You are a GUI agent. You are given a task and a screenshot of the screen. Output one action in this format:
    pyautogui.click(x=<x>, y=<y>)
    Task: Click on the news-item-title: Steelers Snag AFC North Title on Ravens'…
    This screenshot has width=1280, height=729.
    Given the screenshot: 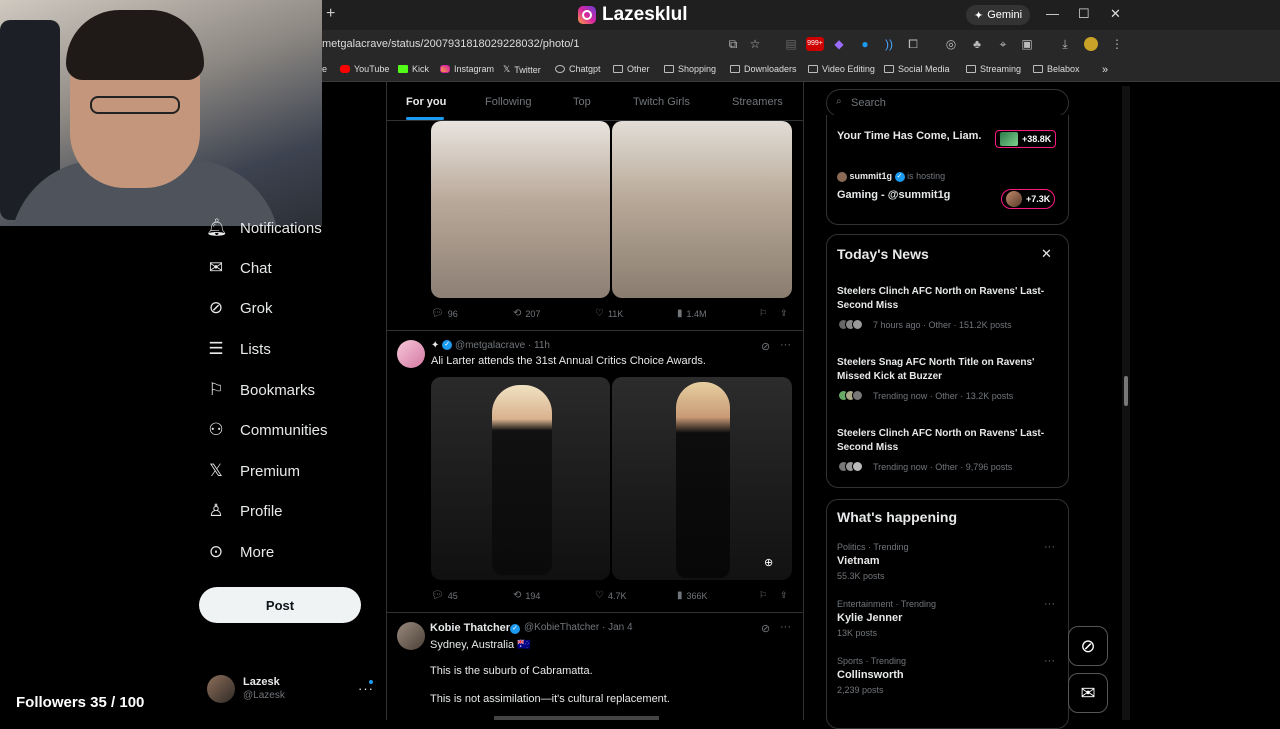 What is the action you would take?
    pyautogui.click(x=949, y=370)
    